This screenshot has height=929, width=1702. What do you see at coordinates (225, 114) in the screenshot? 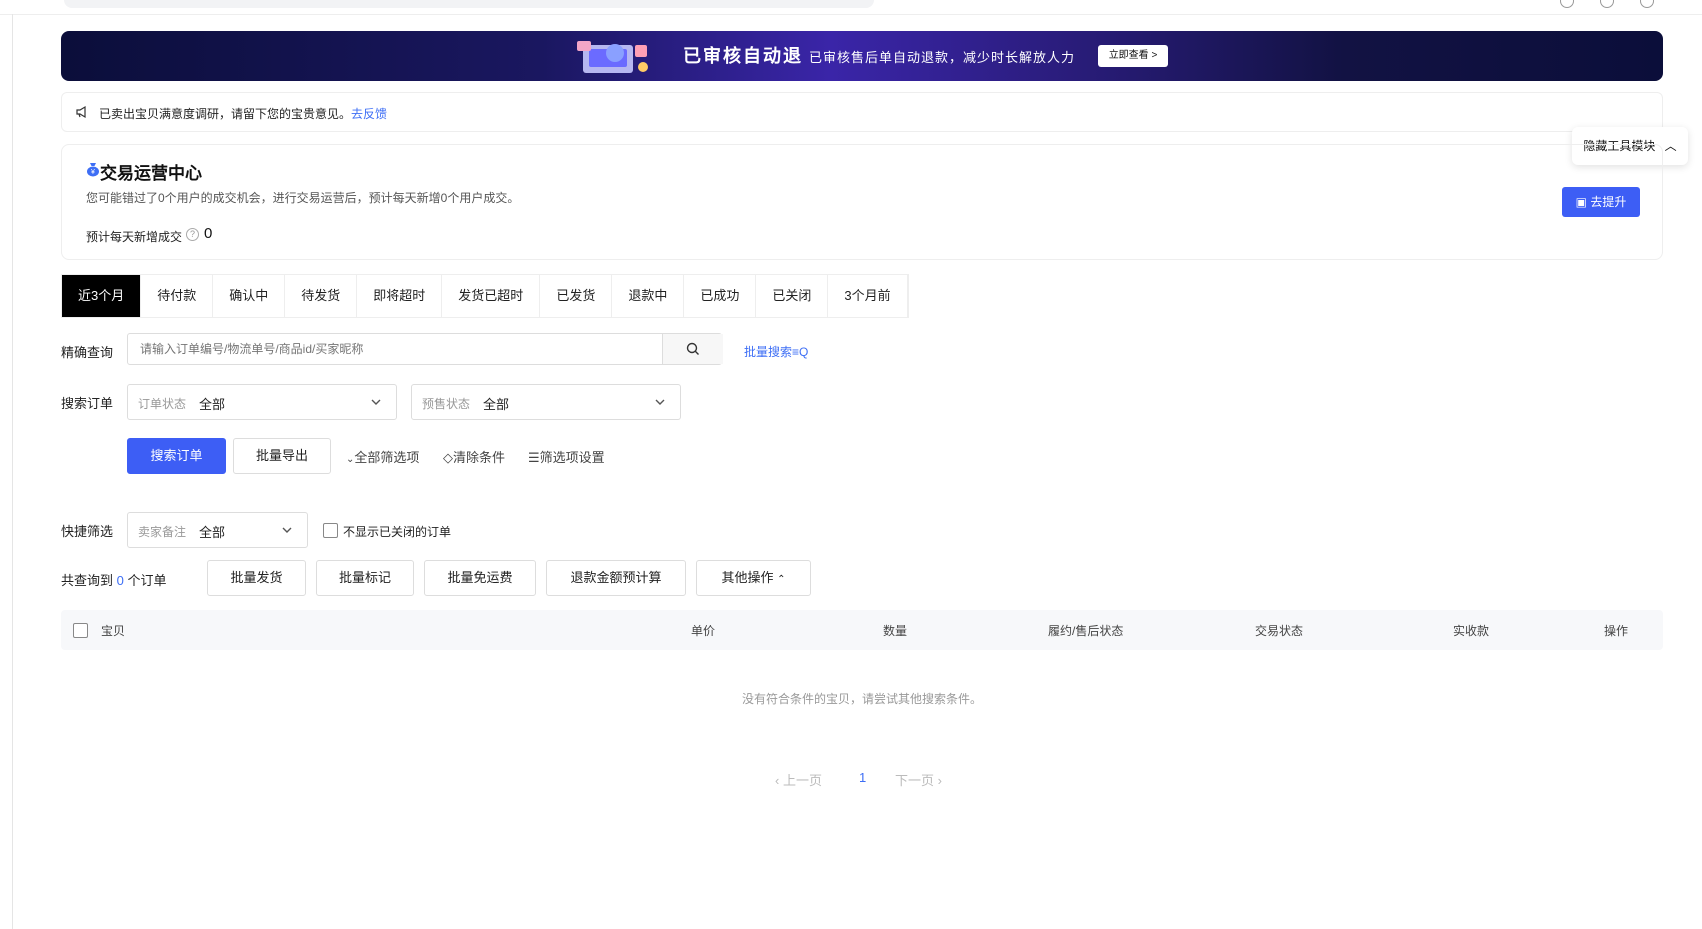
I see `notice-text: 已卖出宝贝满意度调研，请留下您的宝贵意见。` at bounding box center [225, 114].